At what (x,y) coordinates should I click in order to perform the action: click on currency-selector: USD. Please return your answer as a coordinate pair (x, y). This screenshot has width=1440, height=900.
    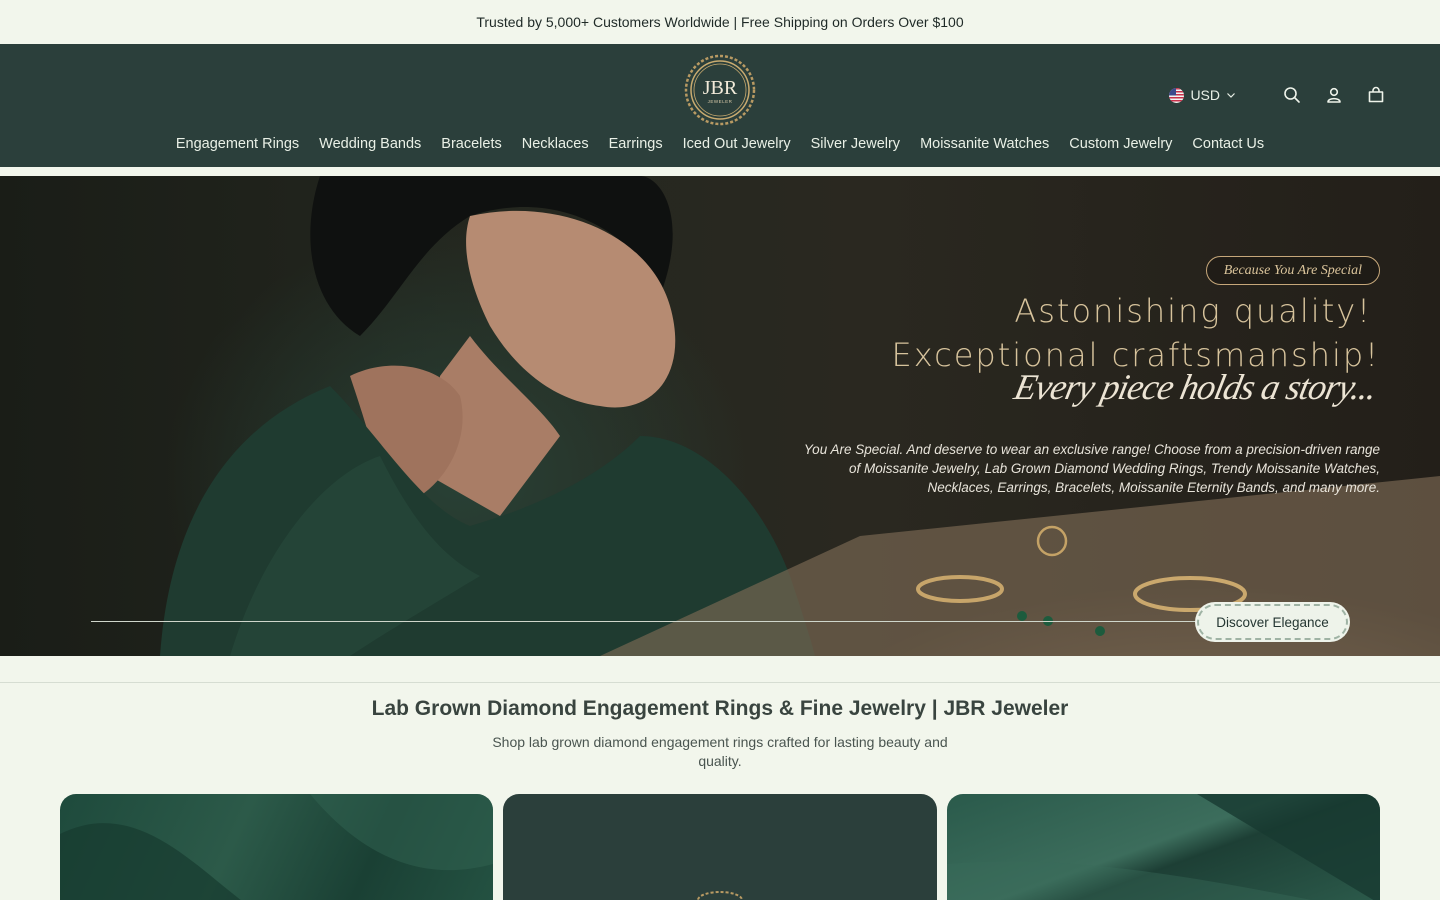
    Looking at the image, I should click on (1202, 95).